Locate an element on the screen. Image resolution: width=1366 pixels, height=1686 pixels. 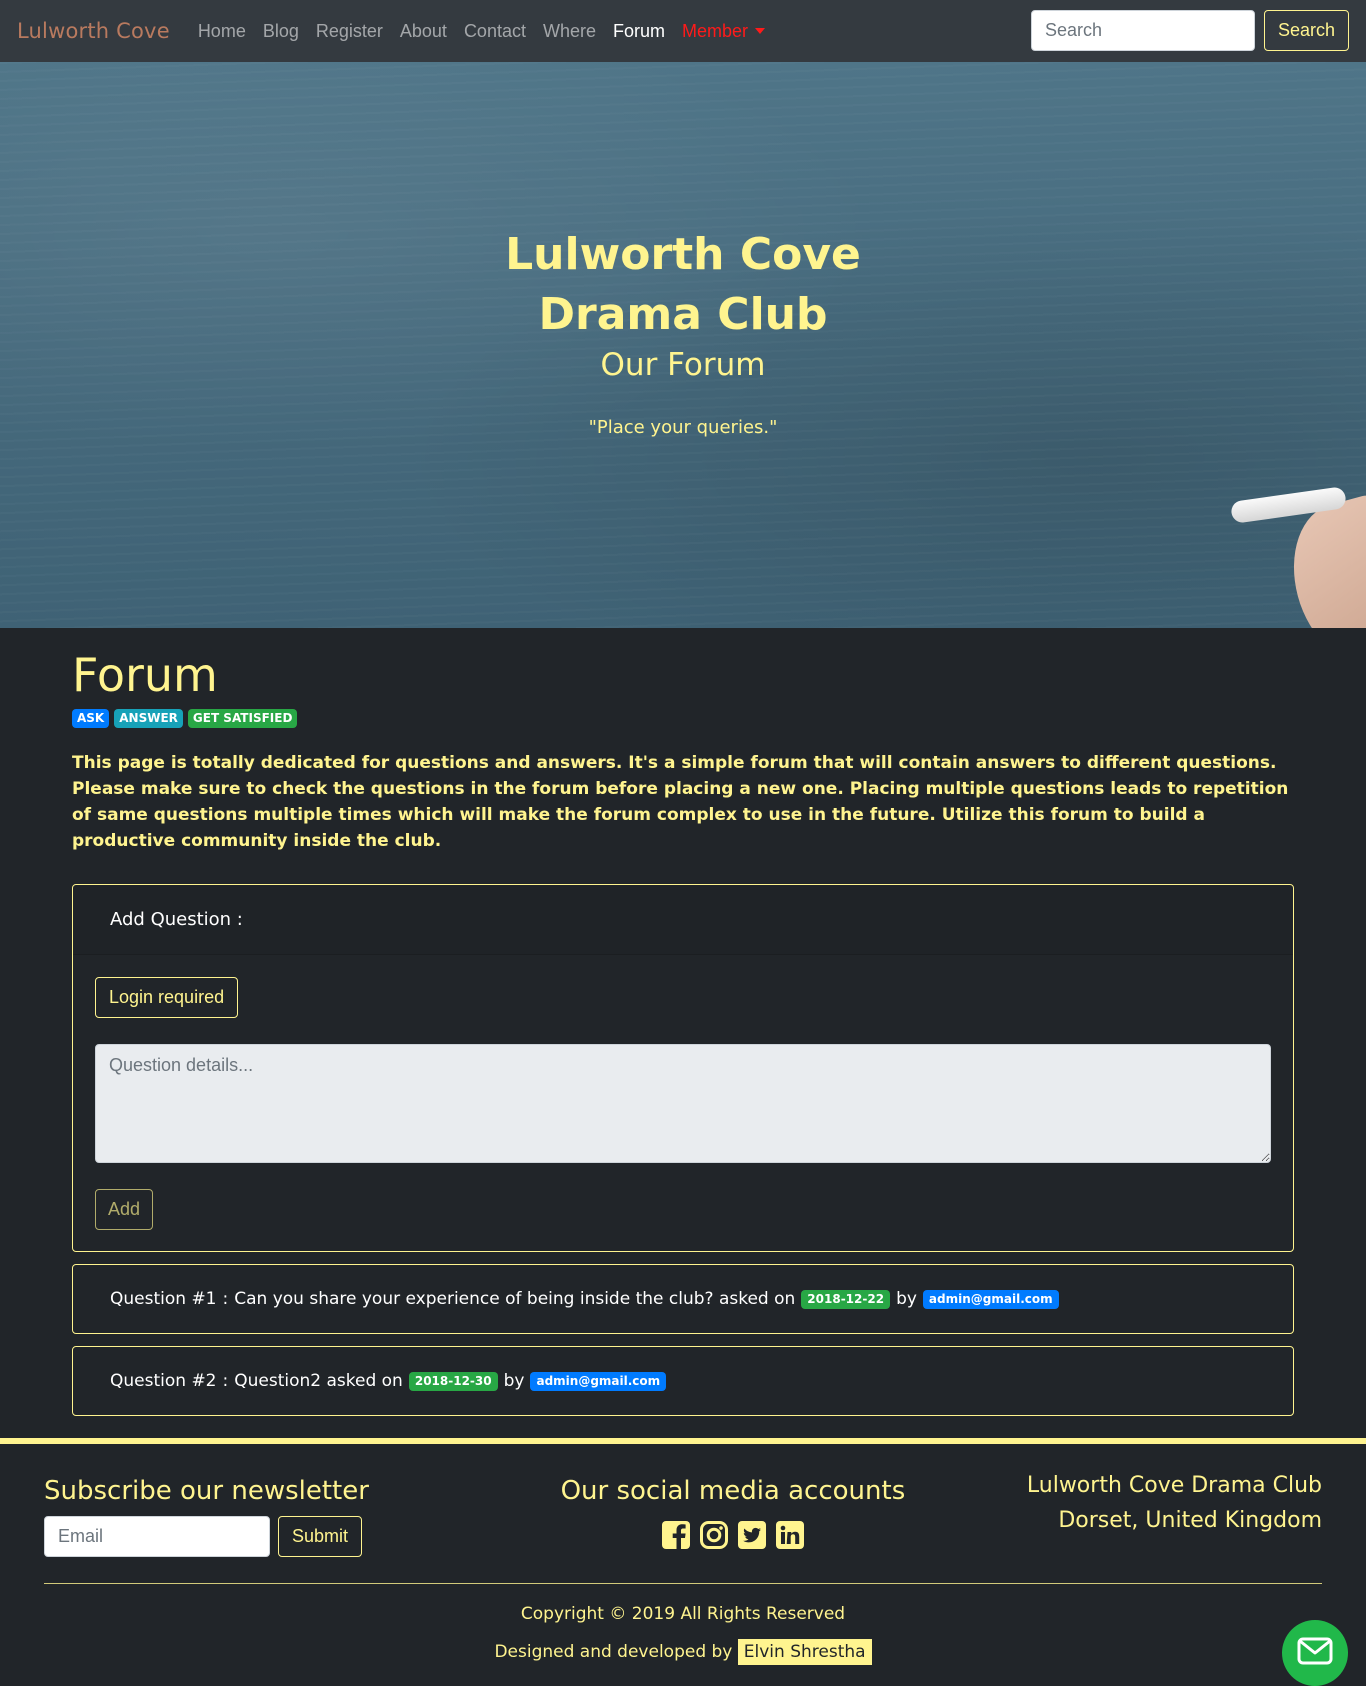
linkedin-icon is located at coordinates (790, 1535).